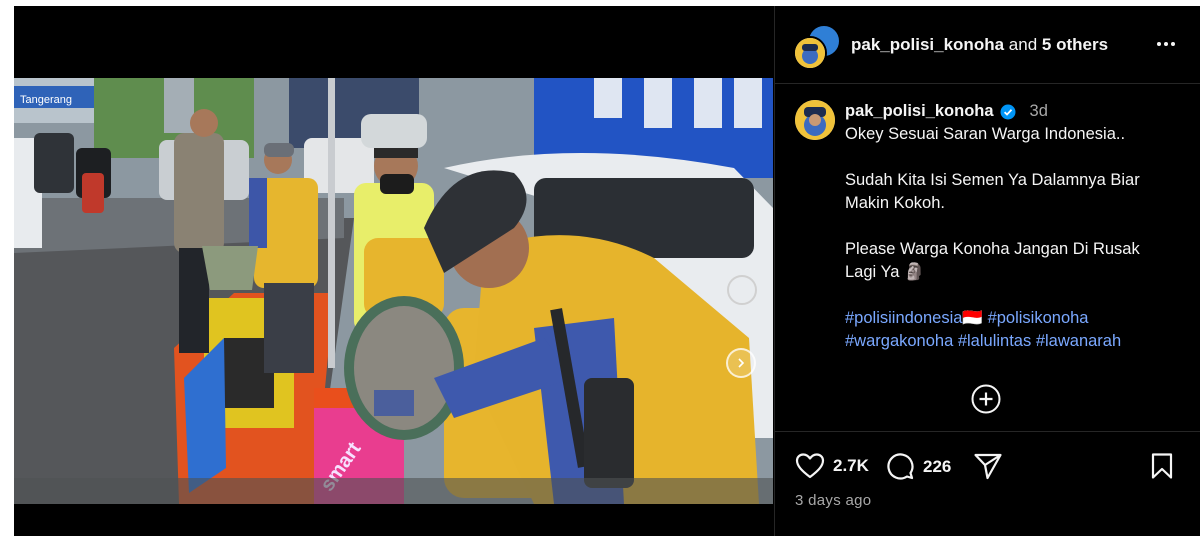 This screenshot has width=1200, height=536. What do you see at coordinates (900, 467) in the screenshot?
I see `comment-icon` at bounding box center [900, 467].